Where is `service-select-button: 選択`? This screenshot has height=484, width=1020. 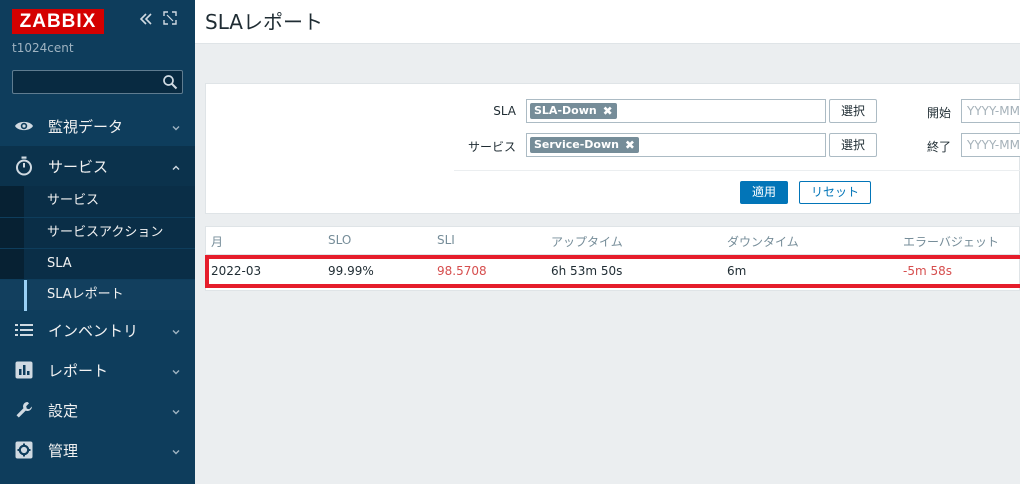
service-select-button: 選択 is located at coordinates (853, 145).